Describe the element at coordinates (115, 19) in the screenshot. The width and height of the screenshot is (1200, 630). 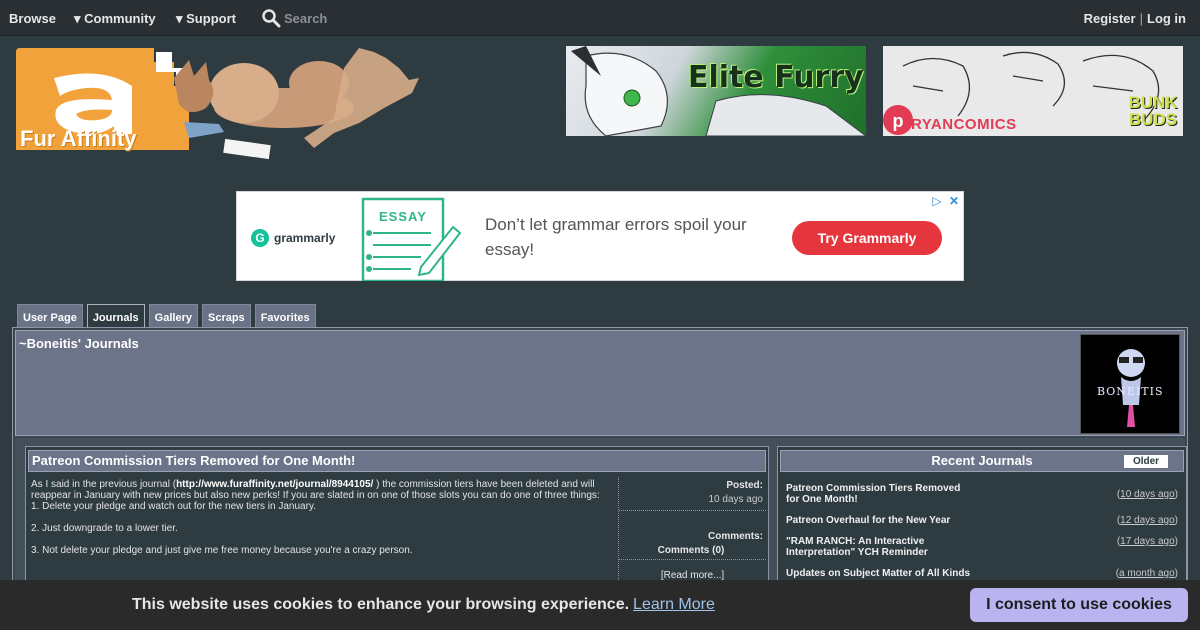
I see `nav-community: ▾ Community` at that location.